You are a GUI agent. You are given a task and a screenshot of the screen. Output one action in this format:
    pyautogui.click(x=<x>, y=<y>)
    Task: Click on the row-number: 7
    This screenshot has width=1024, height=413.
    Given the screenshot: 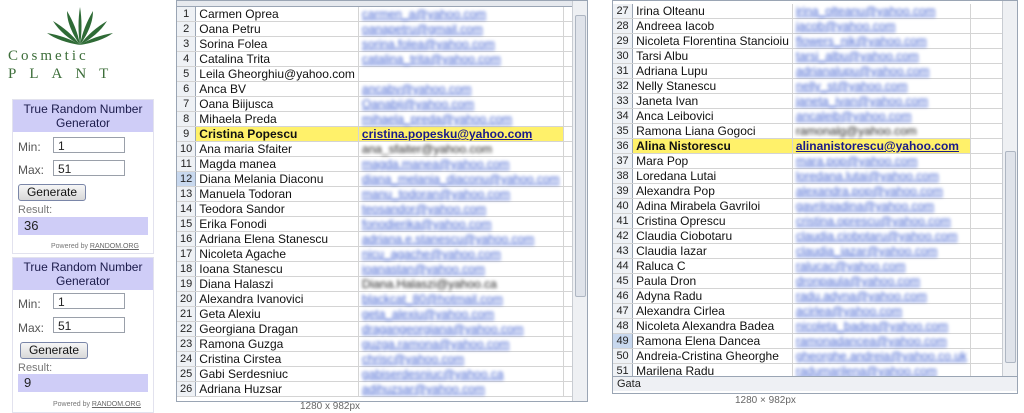 What is the action you would take?
    pyautogui.click(x=187, y=104)
    